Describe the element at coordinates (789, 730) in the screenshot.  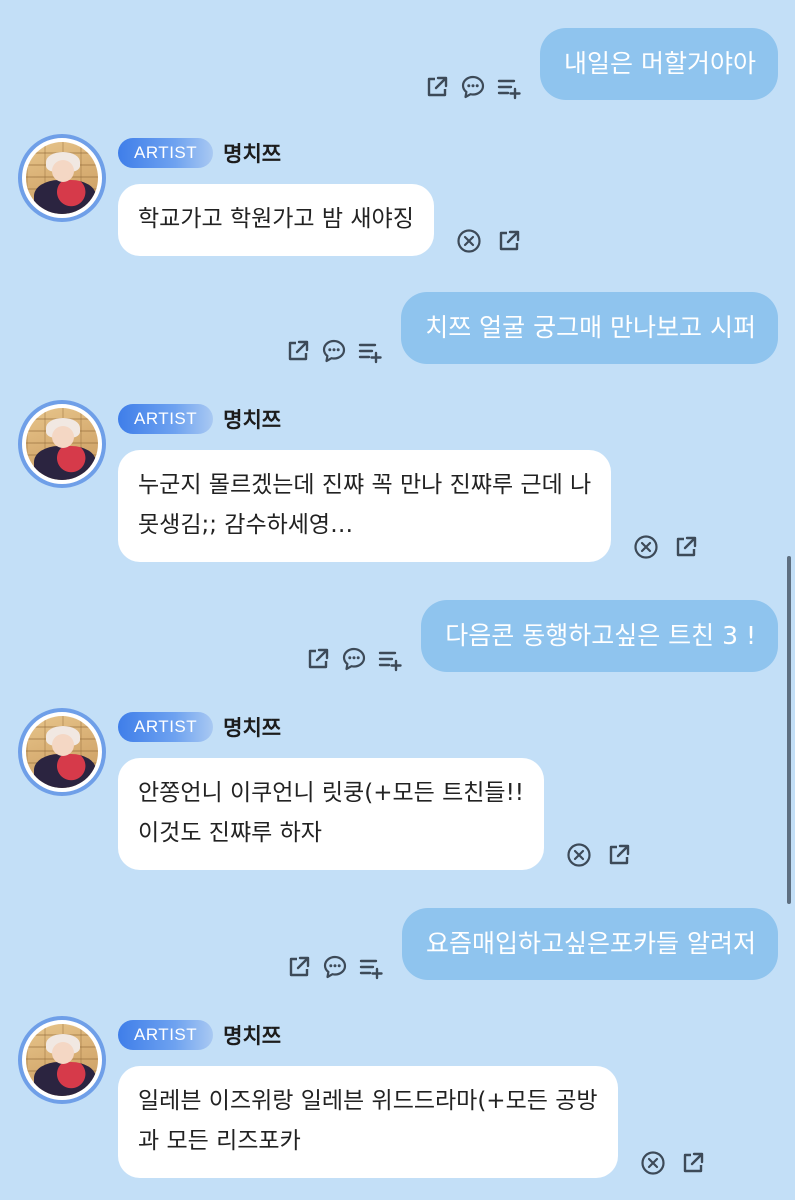
I see `scrollbar` at that location.